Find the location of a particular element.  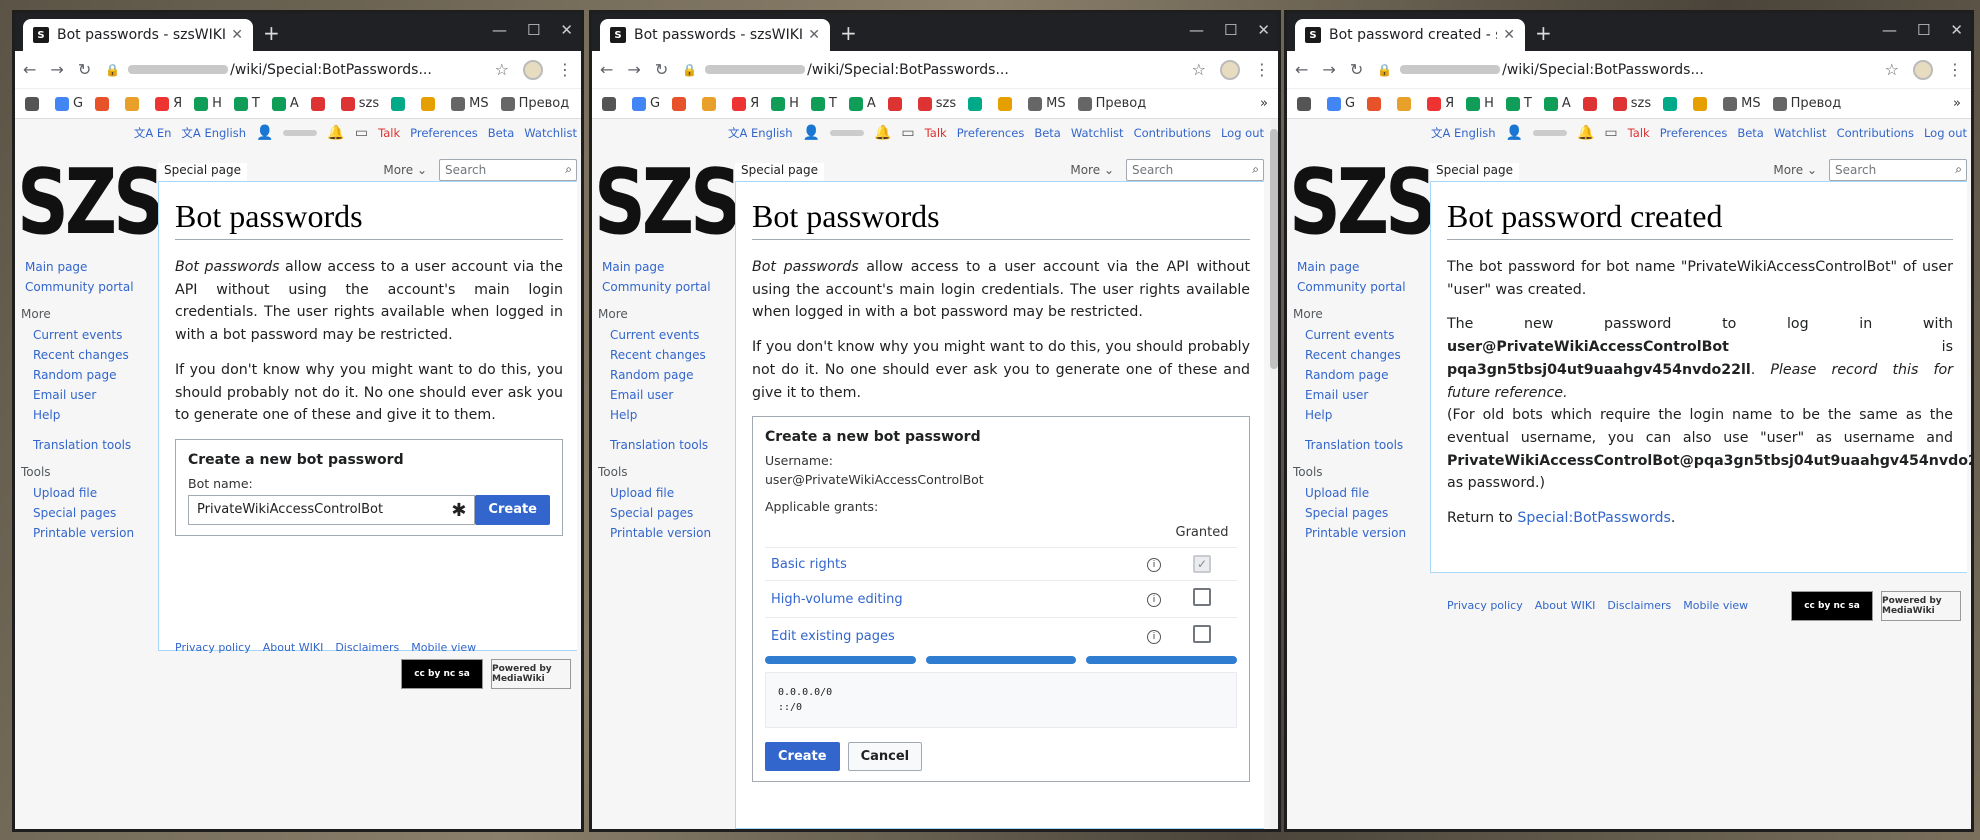

sidebar-item: Random page is located at coordinates (85, 375).